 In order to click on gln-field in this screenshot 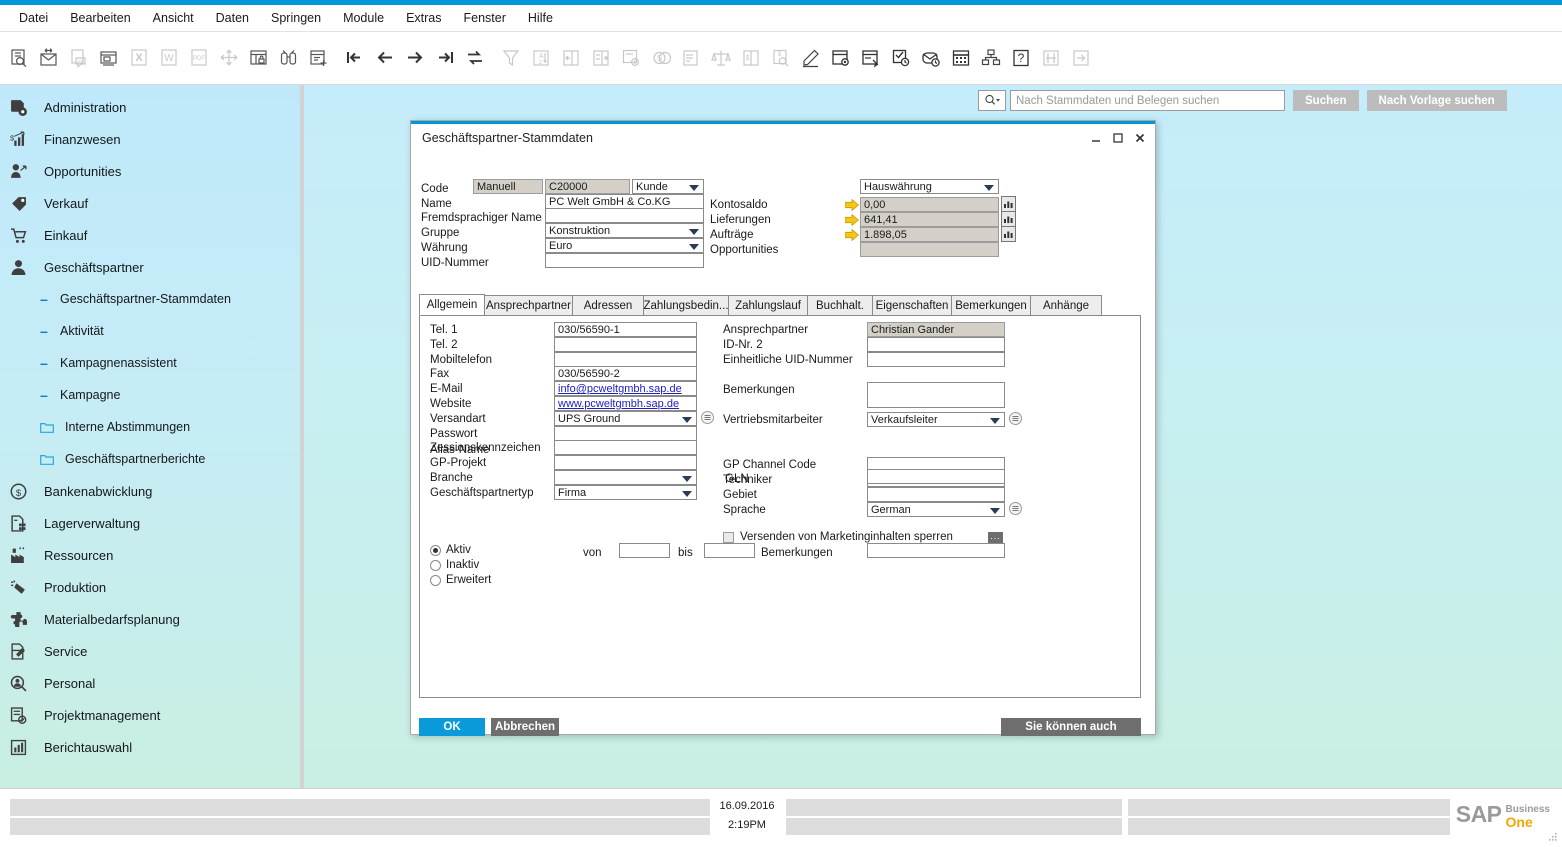, I will do `click(936, 476)`.